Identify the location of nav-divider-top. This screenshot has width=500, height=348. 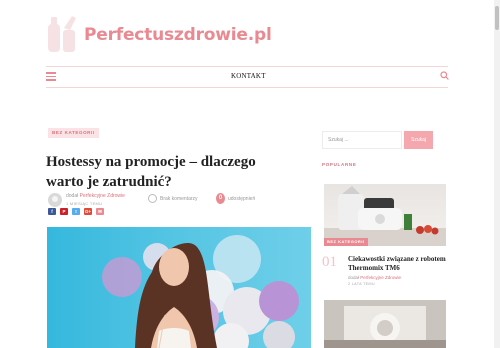
(247, 66).